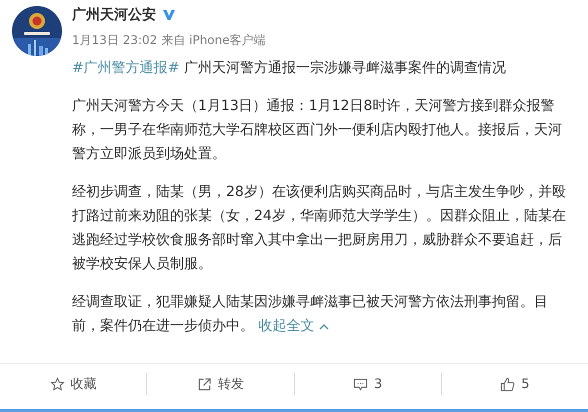  Describe the element at coordinates (360, 384) in the screenshot. I see `comment-icon` at that location.